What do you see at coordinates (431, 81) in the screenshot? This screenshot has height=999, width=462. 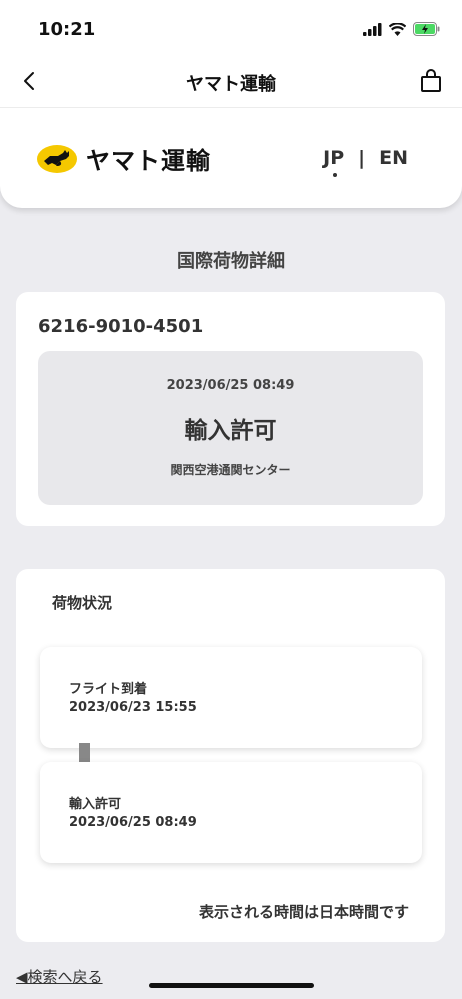 I see `shopping-bag-icon` at bounding box center [431, 81].